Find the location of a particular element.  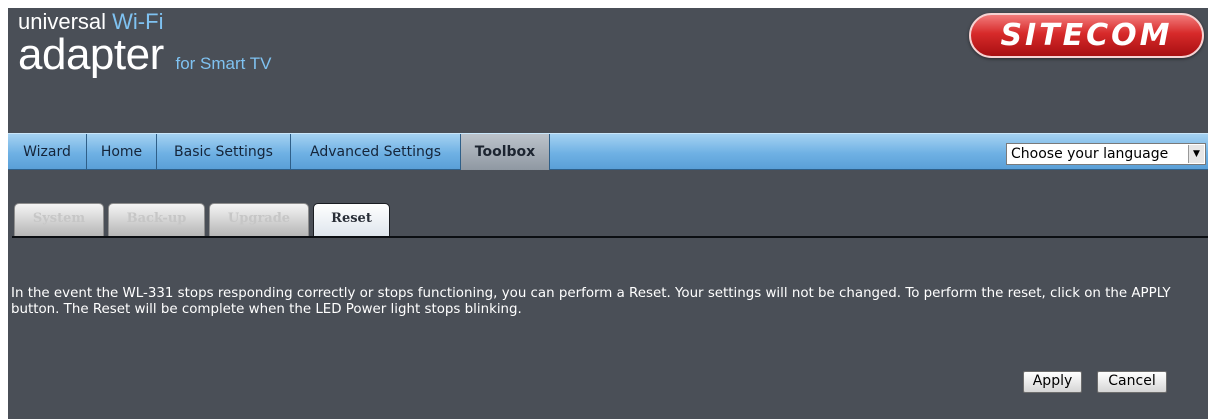

nav-basic-settings: Basic Settings is located at coordinates (224, 152).